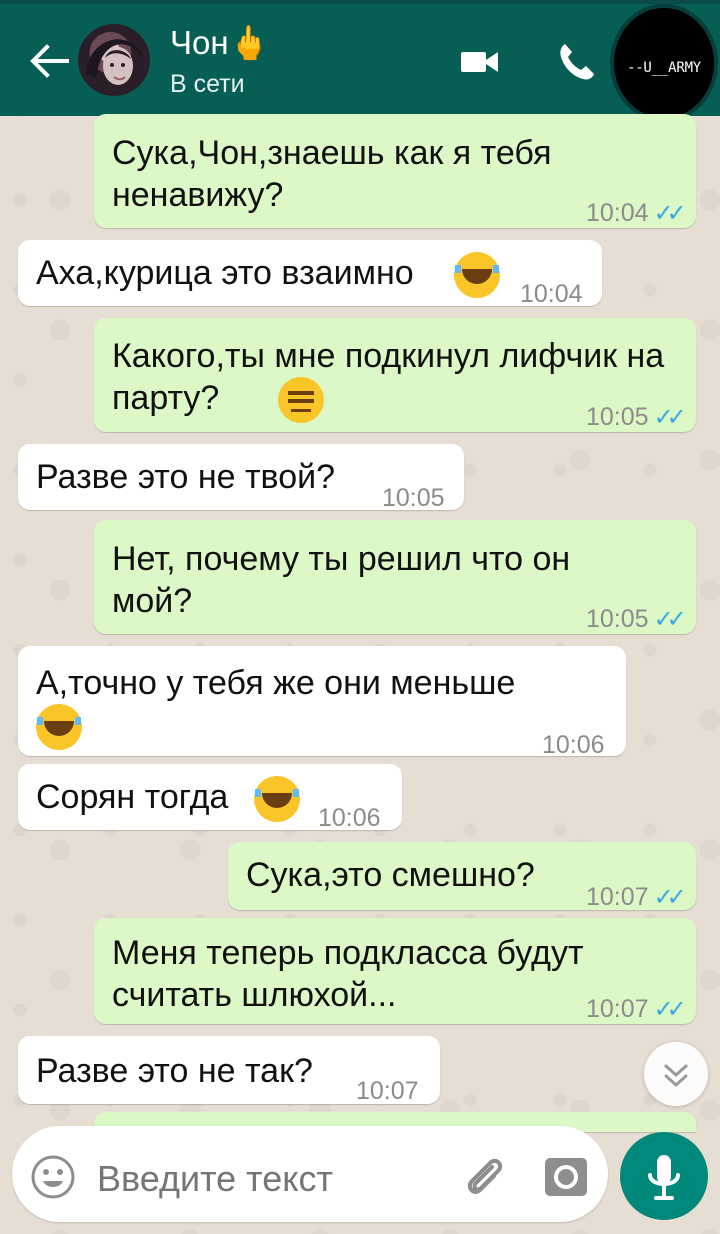  I want to click on video-camera-icon, so click(480, 62).